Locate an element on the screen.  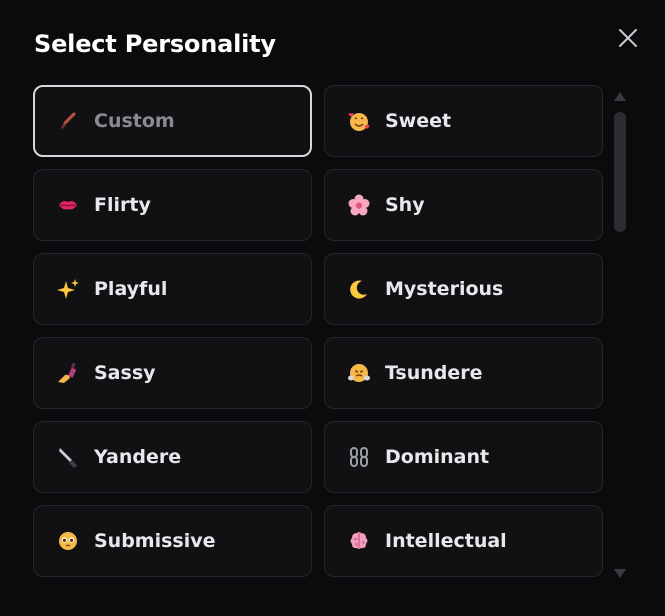
face-with-steam-icon is located at coordinates (359, 373).